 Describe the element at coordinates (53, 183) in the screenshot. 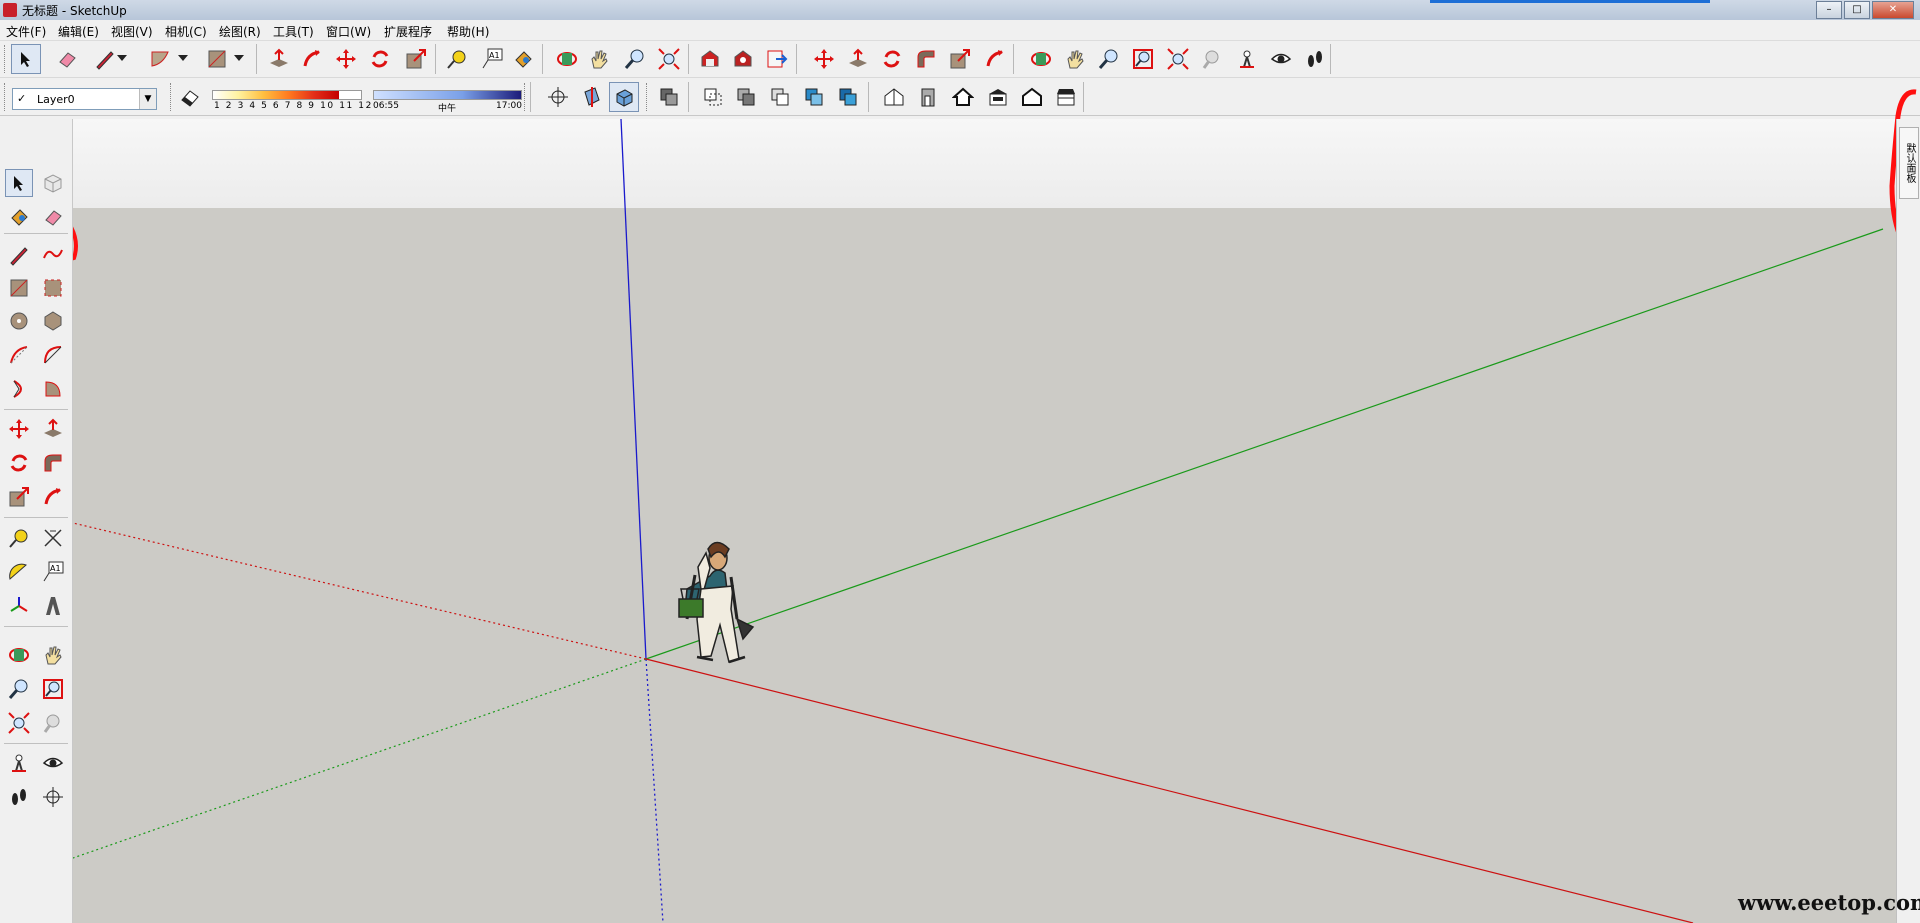

I see `make-component-icon` at that location.